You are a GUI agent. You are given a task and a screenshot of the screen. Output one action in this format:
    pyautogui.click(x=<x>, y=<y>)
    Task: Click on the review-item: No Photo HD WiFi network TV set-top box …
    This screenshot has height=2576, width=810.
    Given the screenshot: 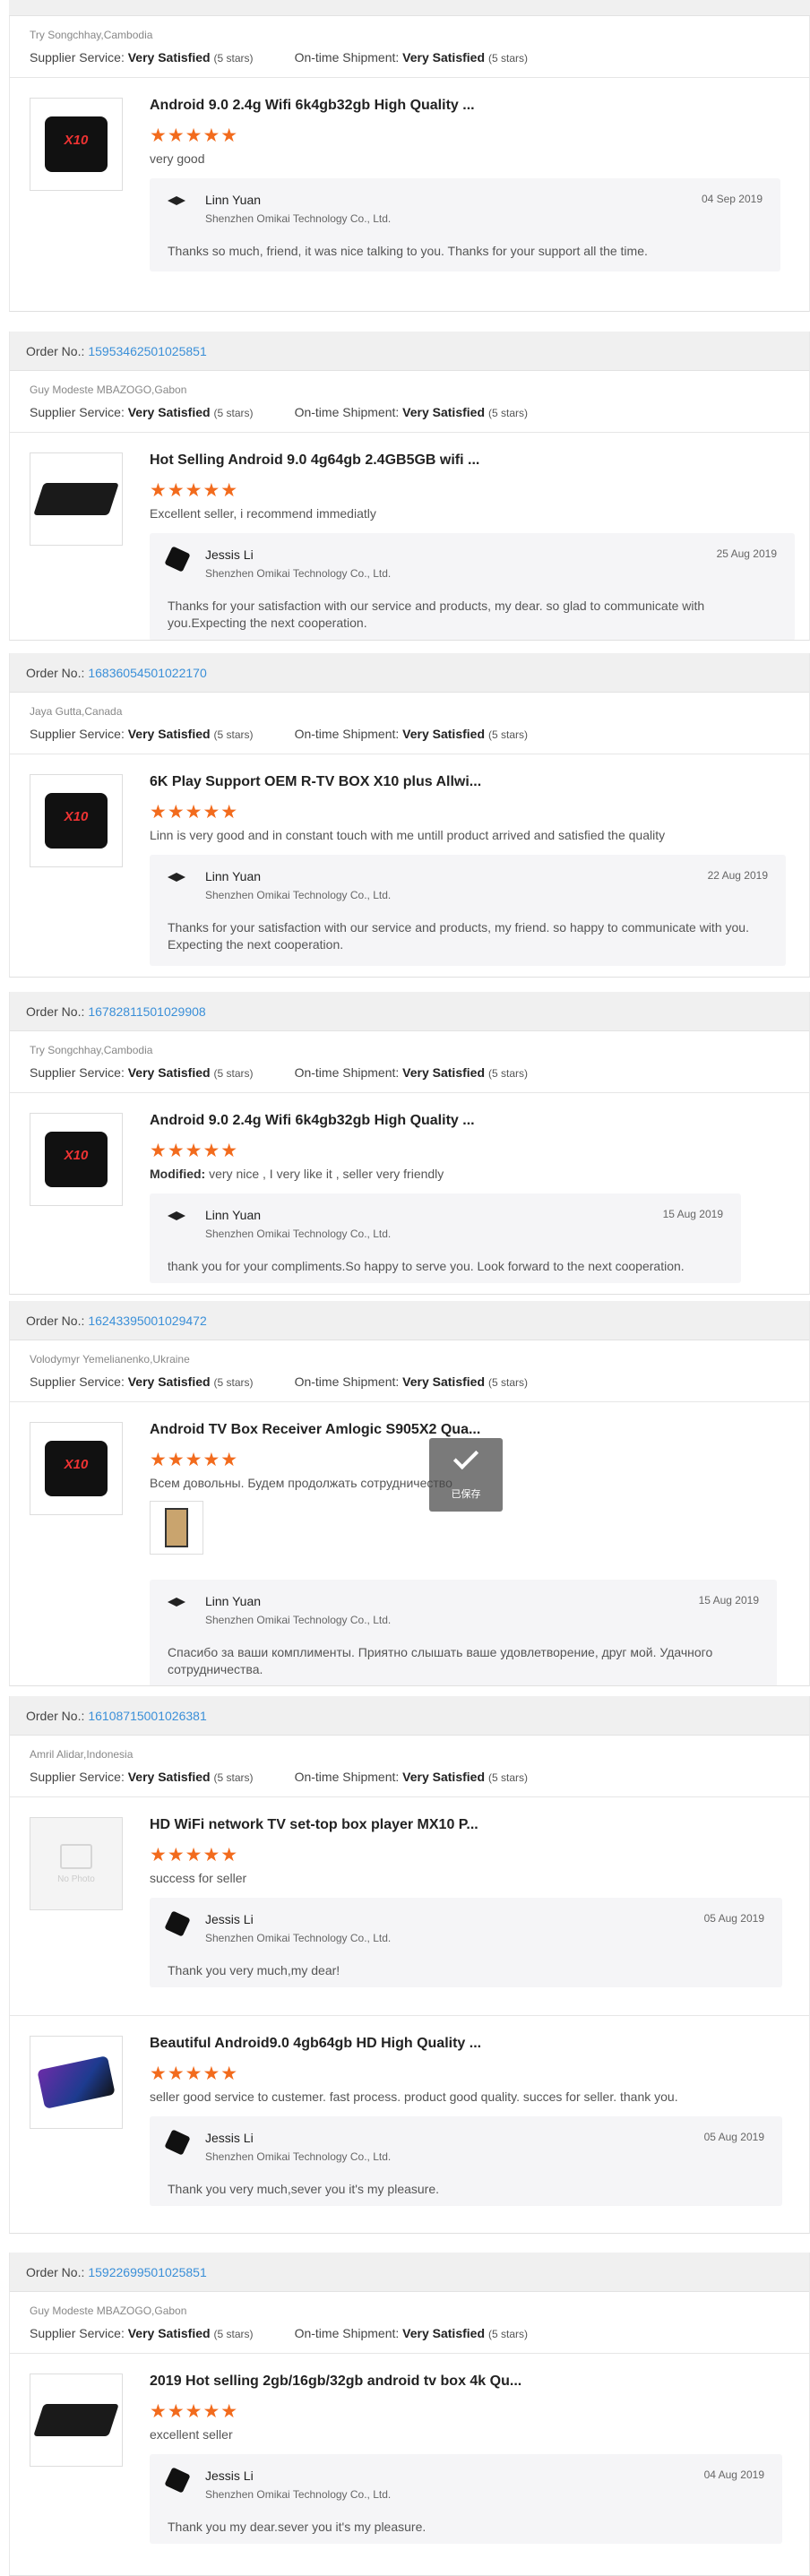 What is the action you would take?
    pyautogui.click(x=409, y=1906)
    